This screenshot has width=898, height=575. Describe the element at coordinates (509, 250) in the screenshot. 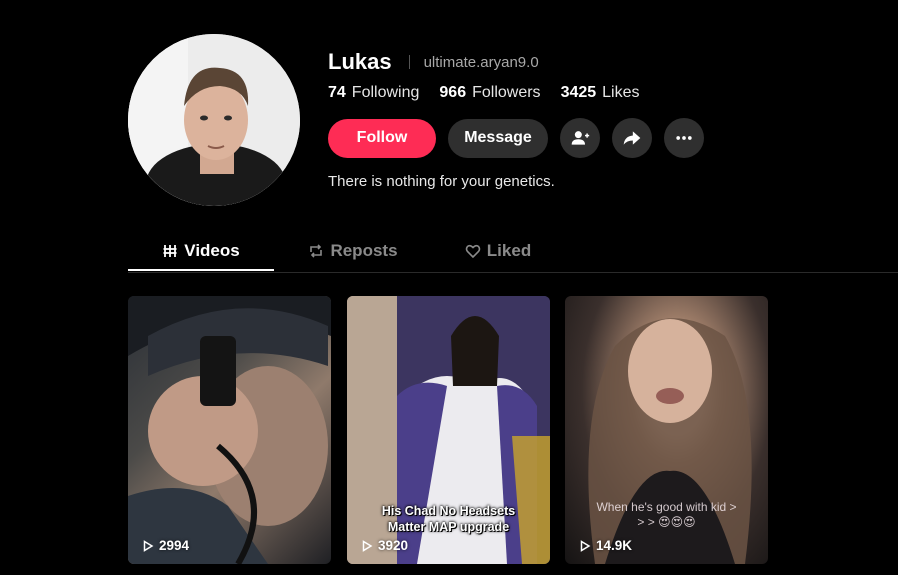

I see `tab-liked-label: Liked` at that location.